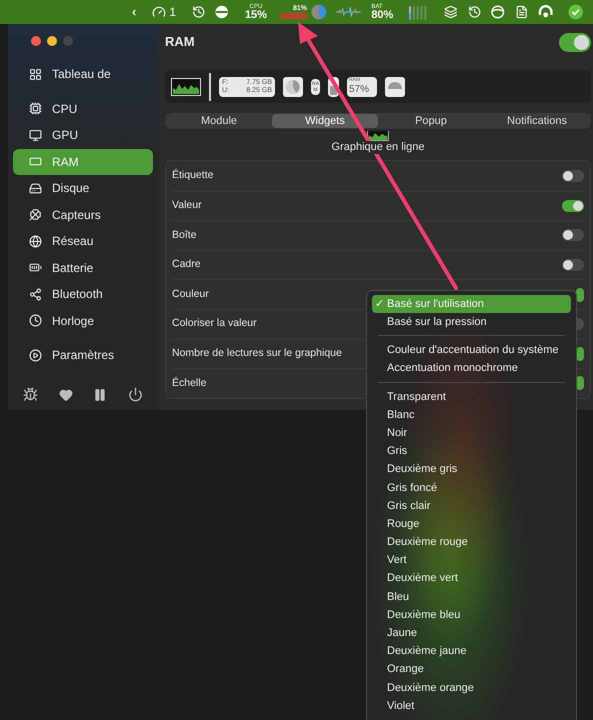 The height and width of the screenshot is (720, 593). What do you see at coordinates (193, 175) in the screenshot?
I see `setting-label: Étiquette` at bounding box center [193, 175].